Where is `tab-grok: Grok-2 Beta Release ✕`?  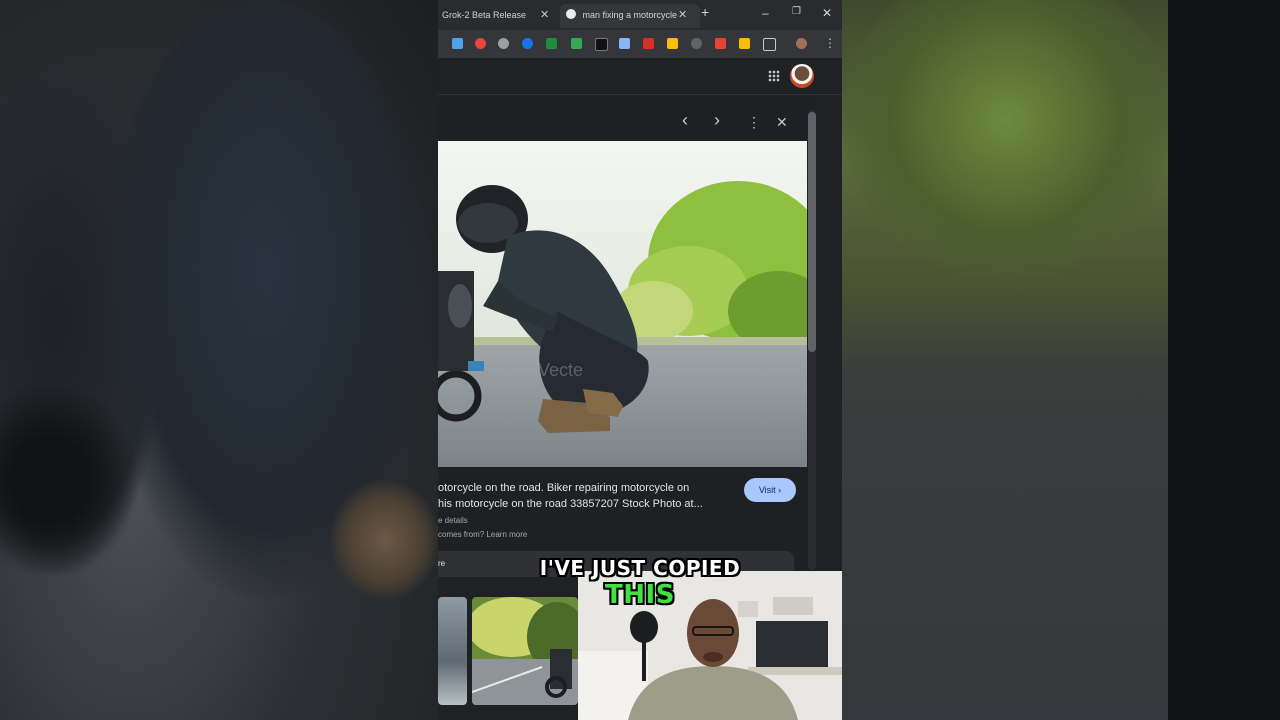 tab-grok: Grok-2 Beta Release ✕ is located at coordinates (500, 16).